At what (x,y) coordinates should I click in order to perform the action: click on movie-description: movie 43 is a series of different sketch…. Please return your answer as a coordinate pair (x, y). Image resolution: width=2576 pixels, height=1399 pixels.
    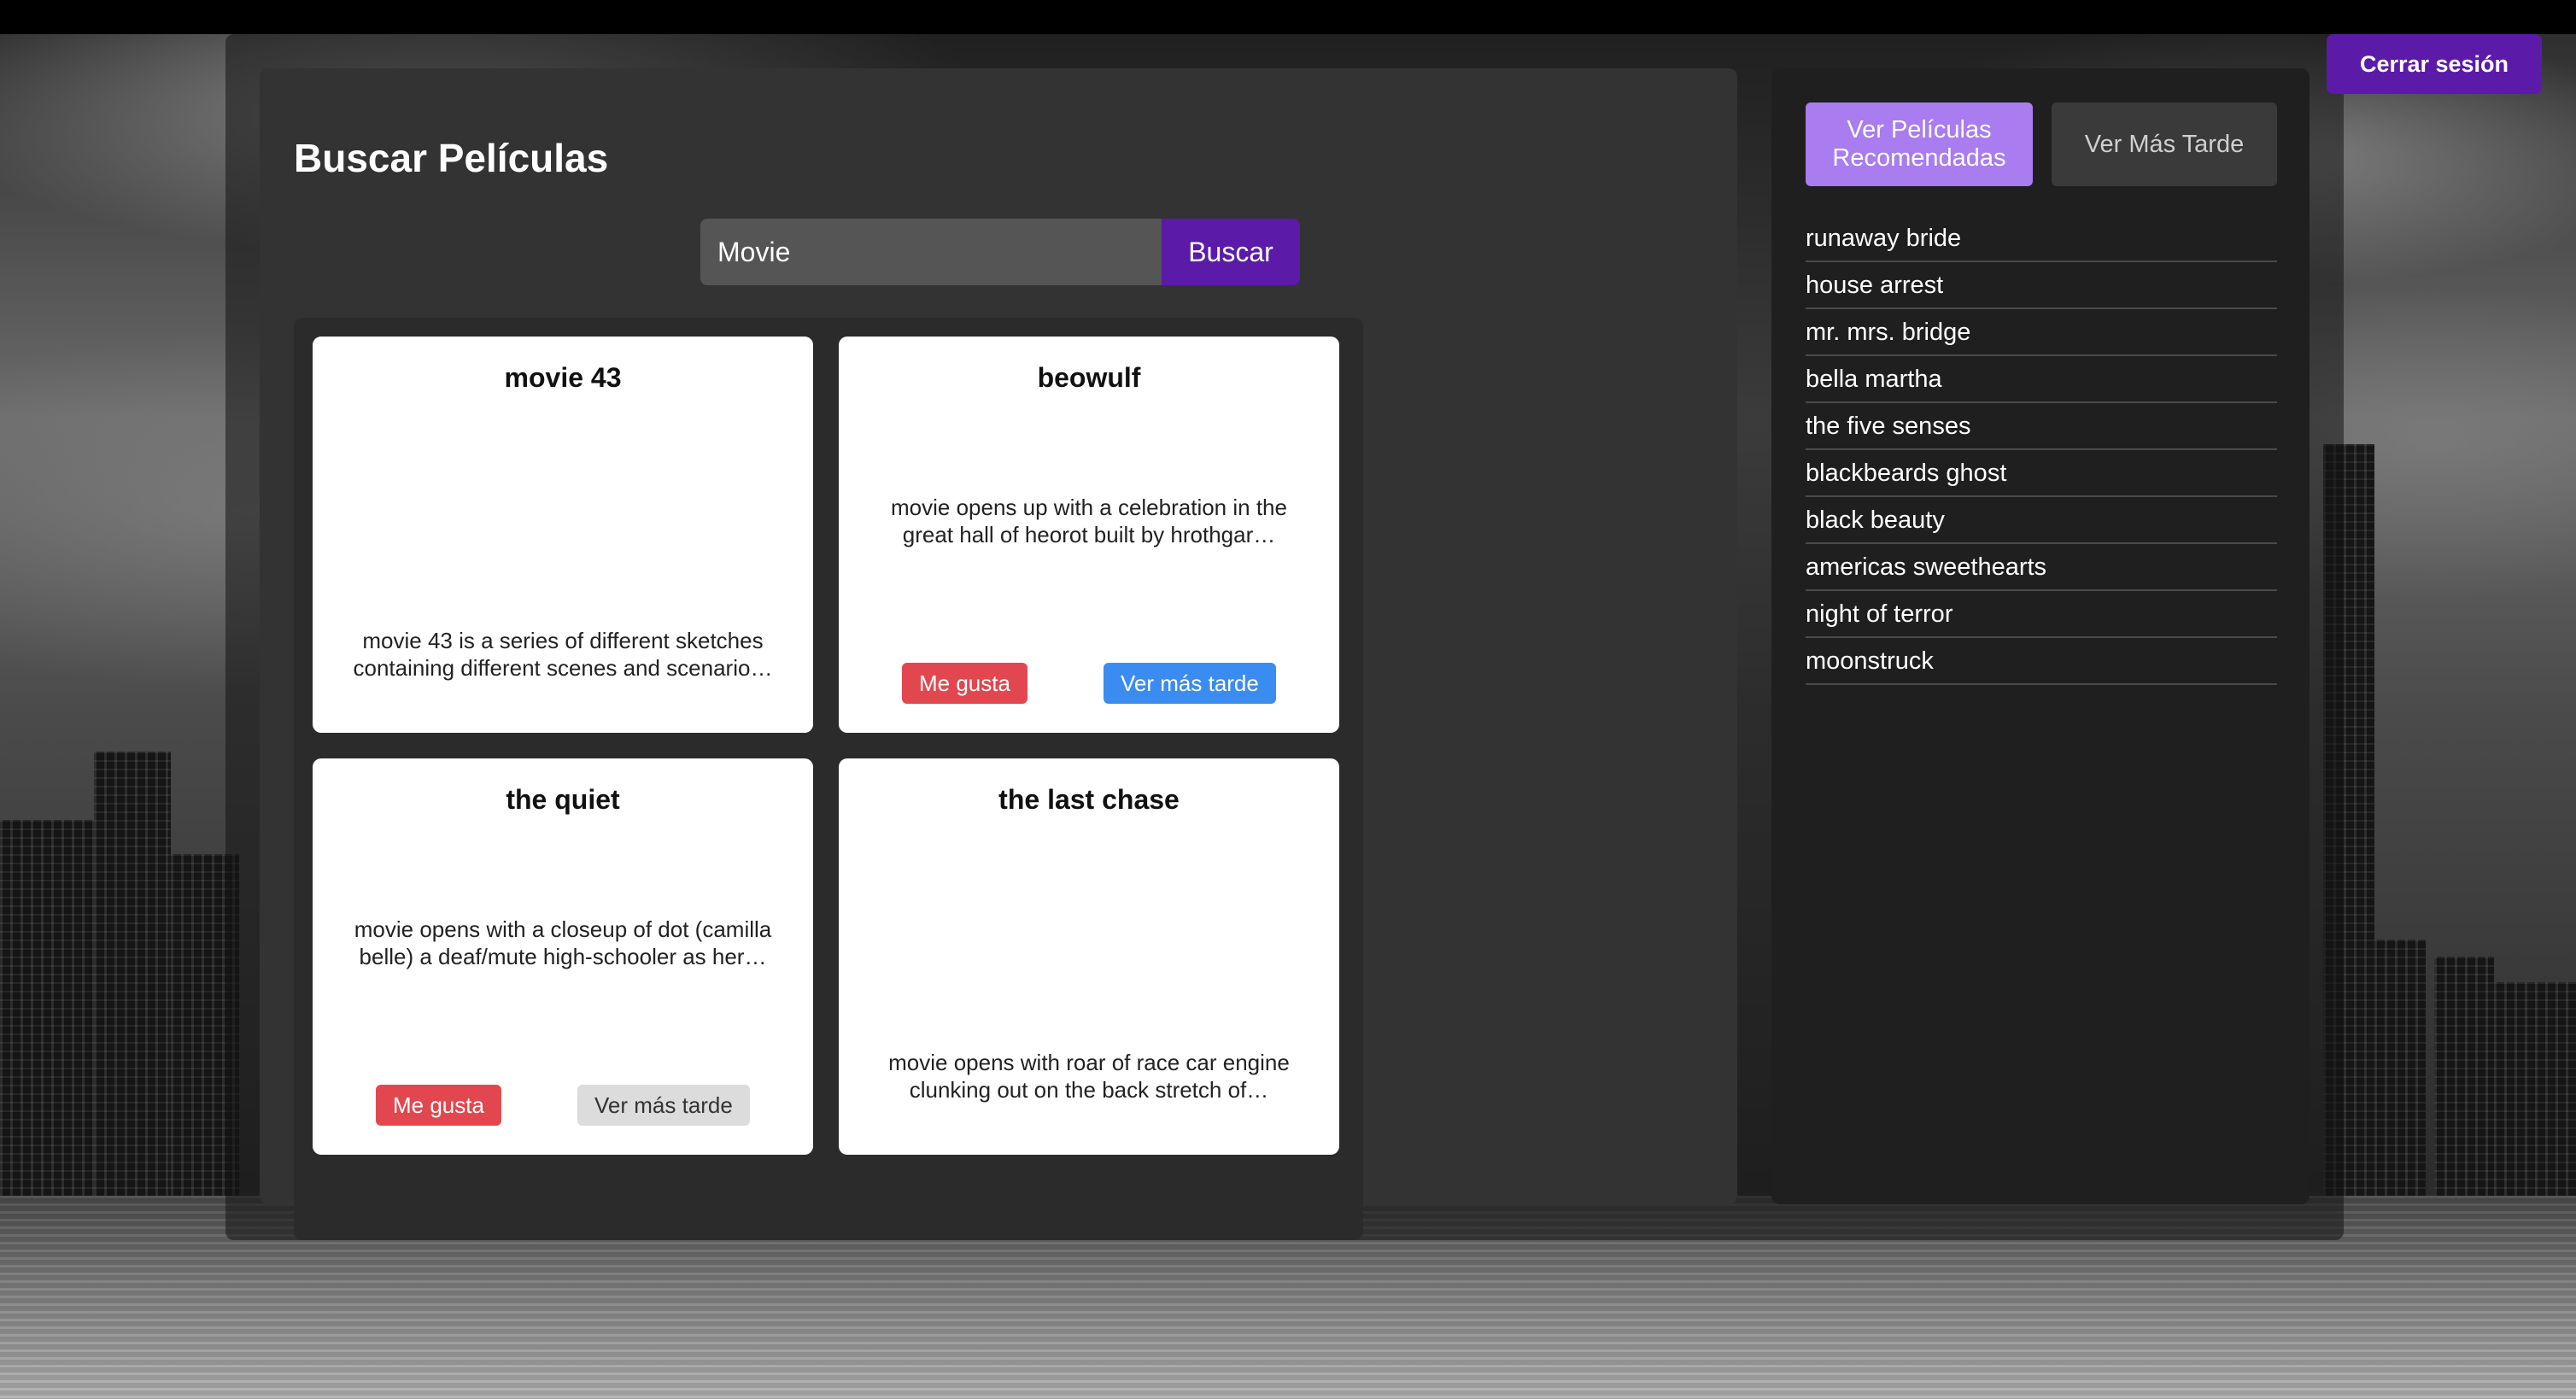
    Looking at the image, I should click on (563, 655).